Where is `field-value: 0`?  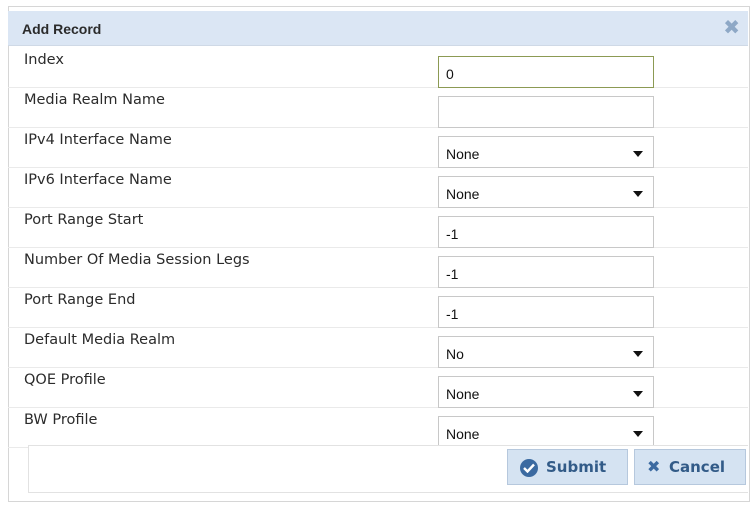 field-value: 0 is located at coordinates (450, 74).